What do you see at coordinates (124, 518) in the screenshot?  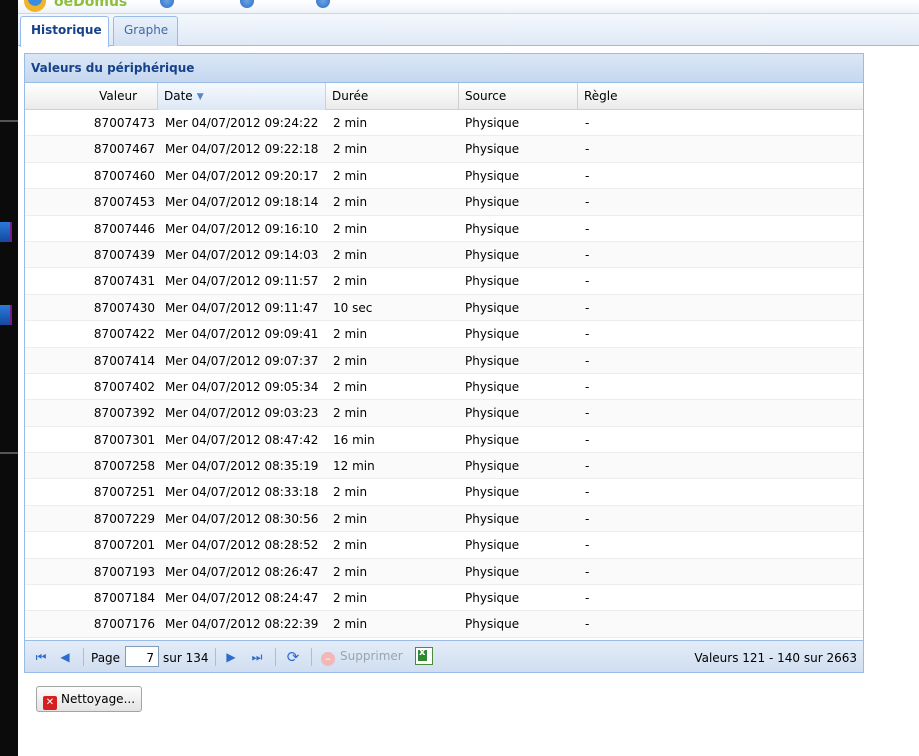 I see `cell-valeur: 87007229` at bounding box center [124, 518].